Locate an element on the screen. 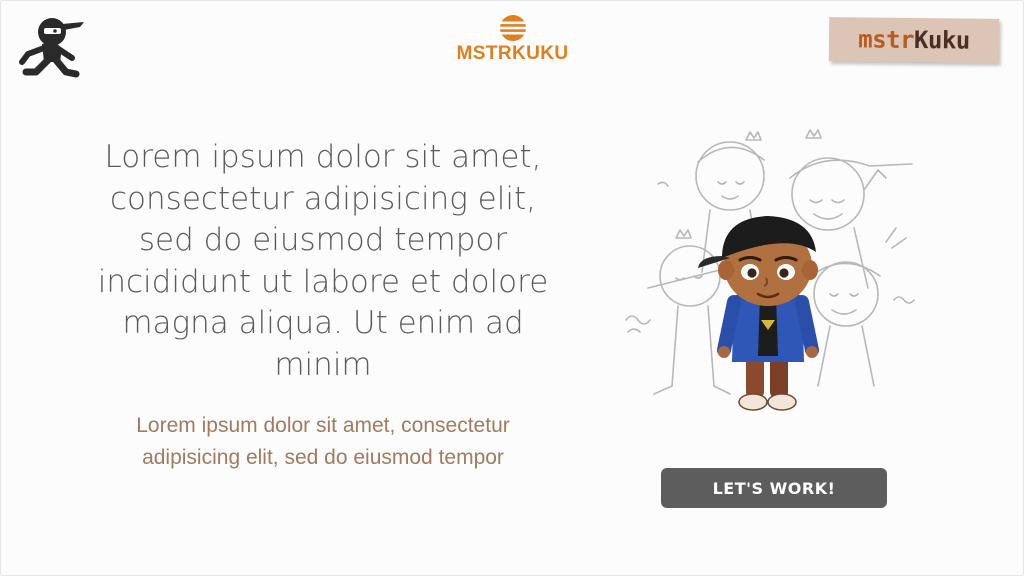  sticker-text: mstrKuku is located at coordinates (914, 39).